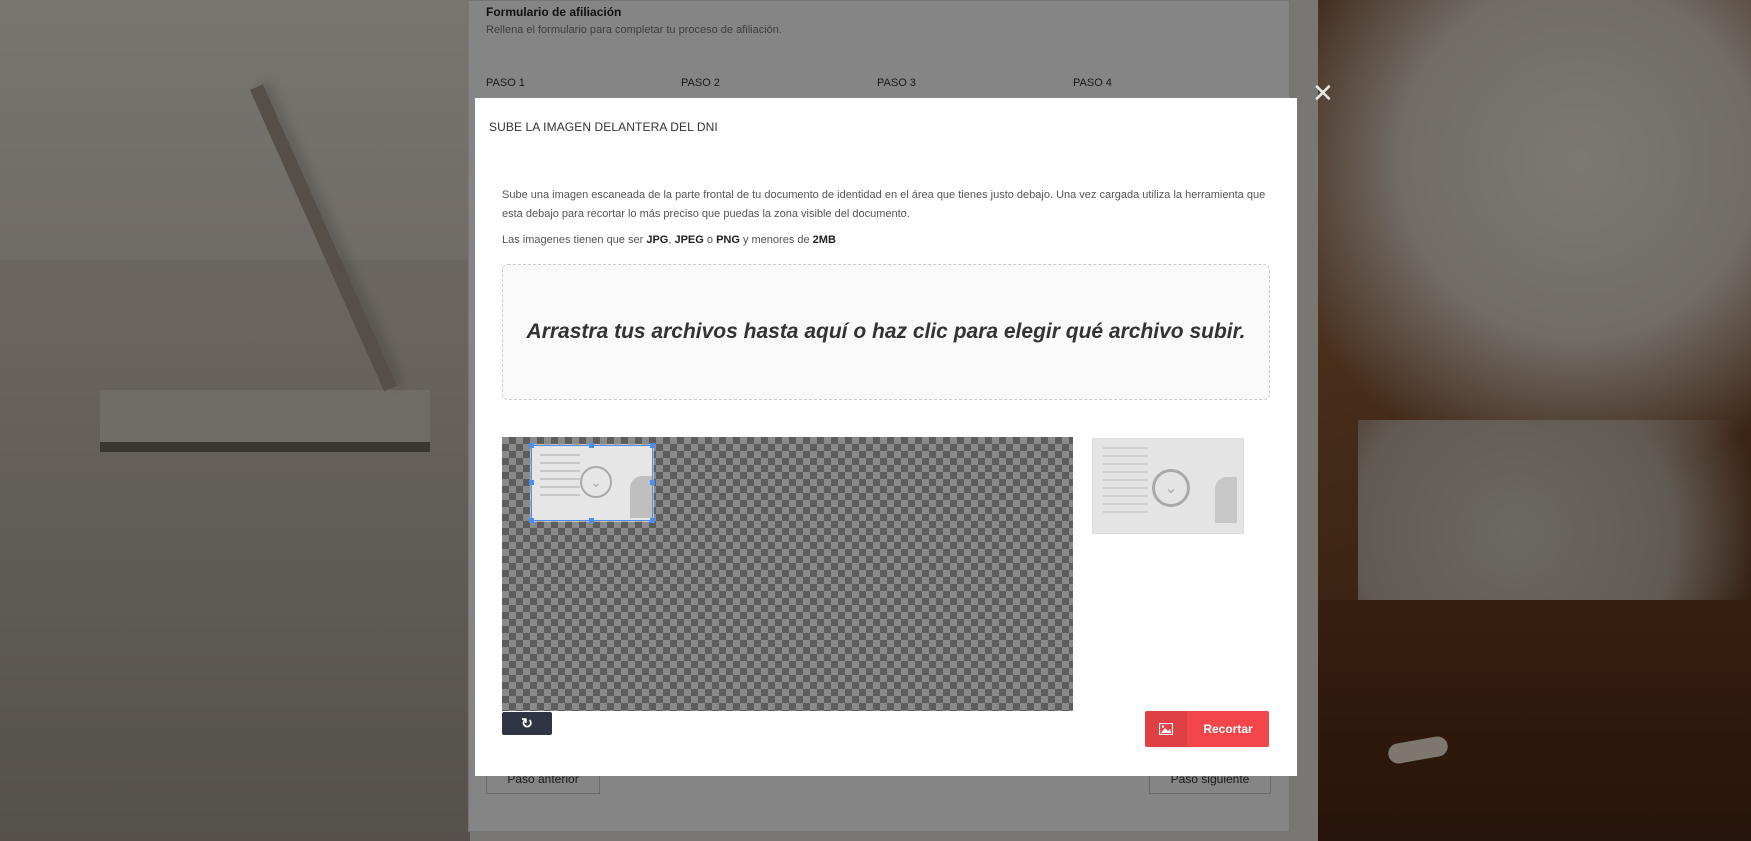 This screenshot has width=1751, height=841. What do you see at coordinates (641, 497) in the screenshot?
I see `document-photo` at bounding box center [641, 497].